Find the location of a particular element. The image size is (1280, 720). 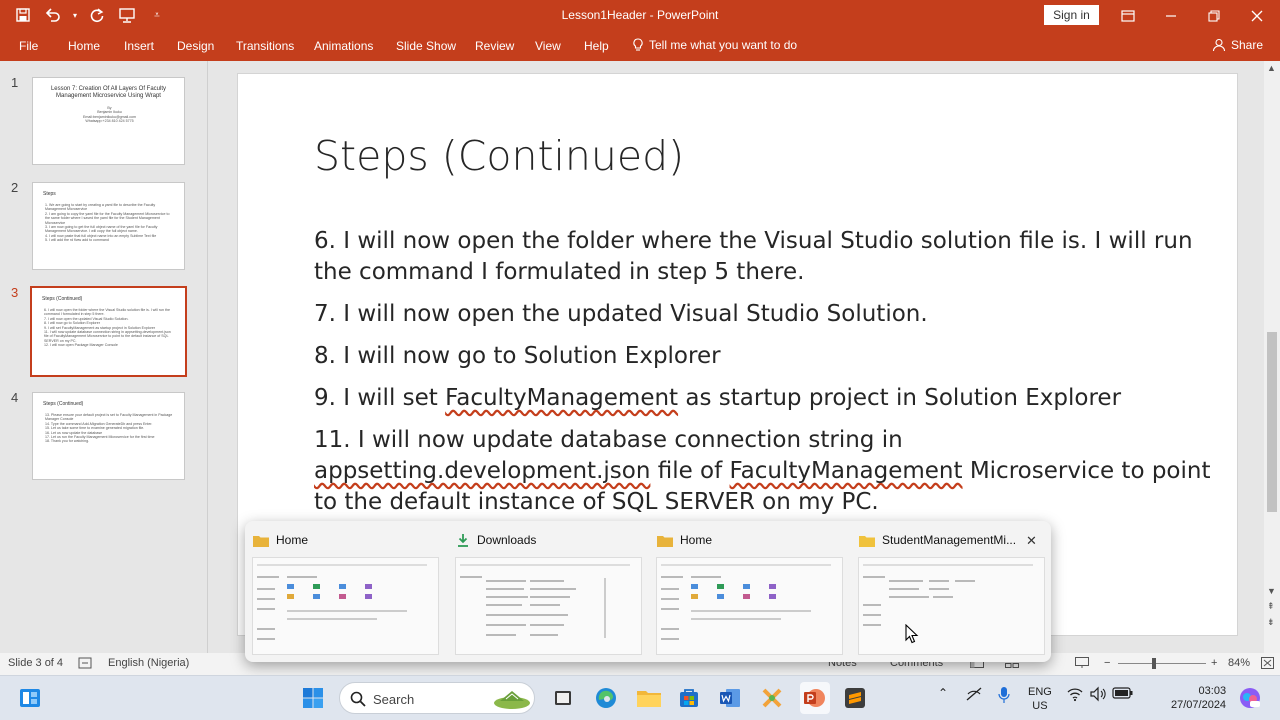

share-button: Share is located at coordinates (1237, 45).